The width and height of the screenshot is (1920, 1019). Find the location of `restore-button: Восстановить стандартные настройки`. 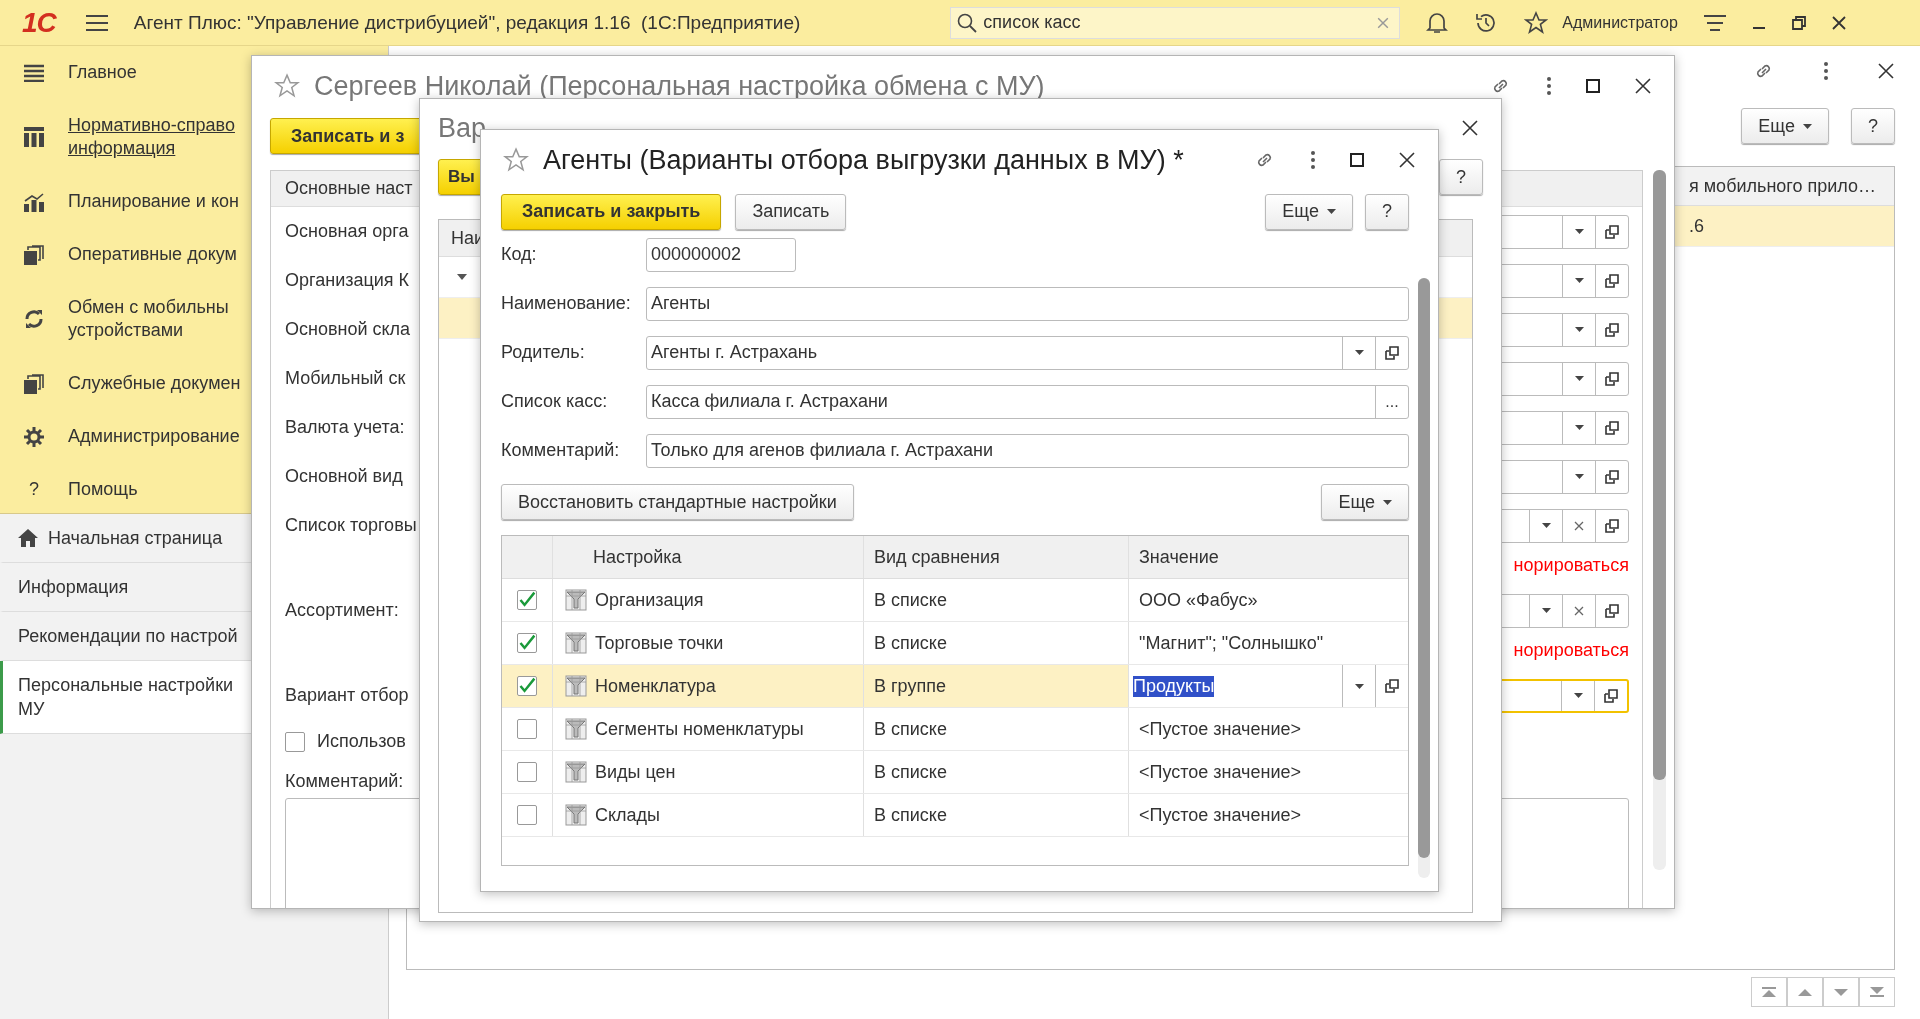

restore-button: Восстановить стандартные настройки is located at coordinates (677, 502).